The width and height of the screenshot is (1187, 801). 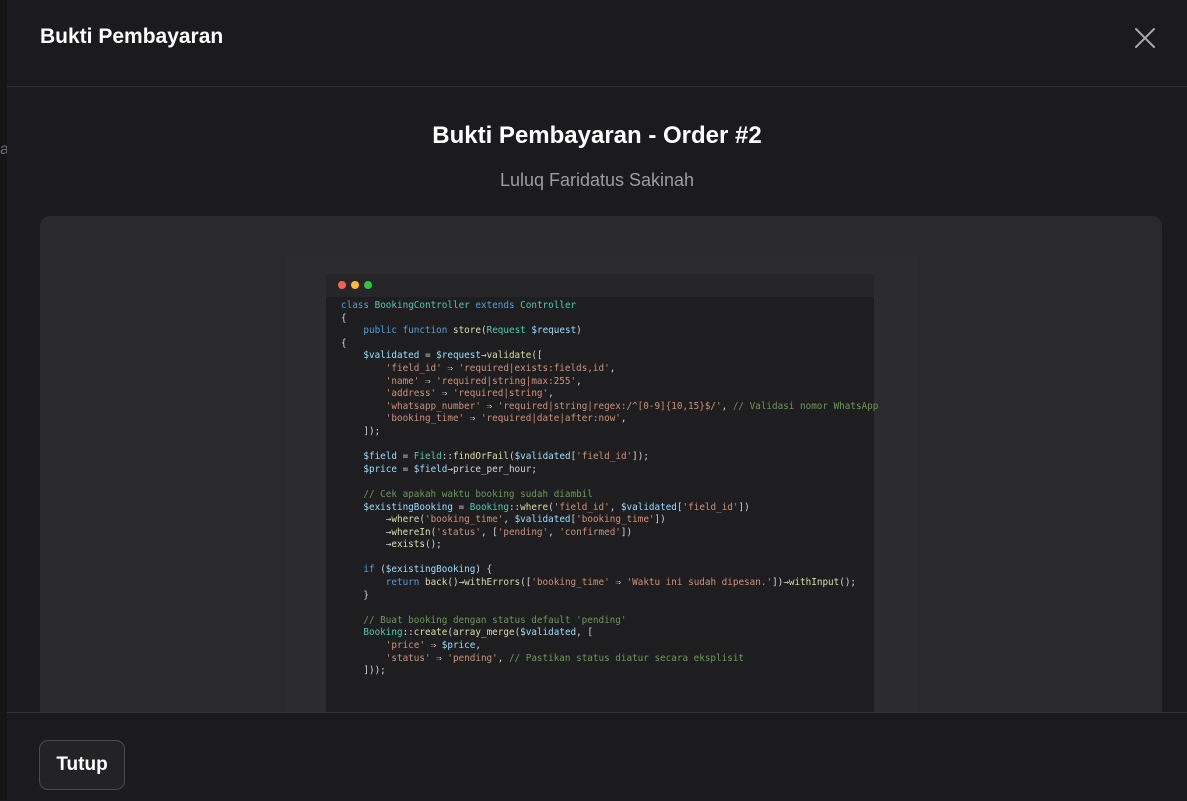 What do you see at coordinates (597, 756) in the screenshot?
I see `modal-footer: Tutup` at bounding box center [597, 756].